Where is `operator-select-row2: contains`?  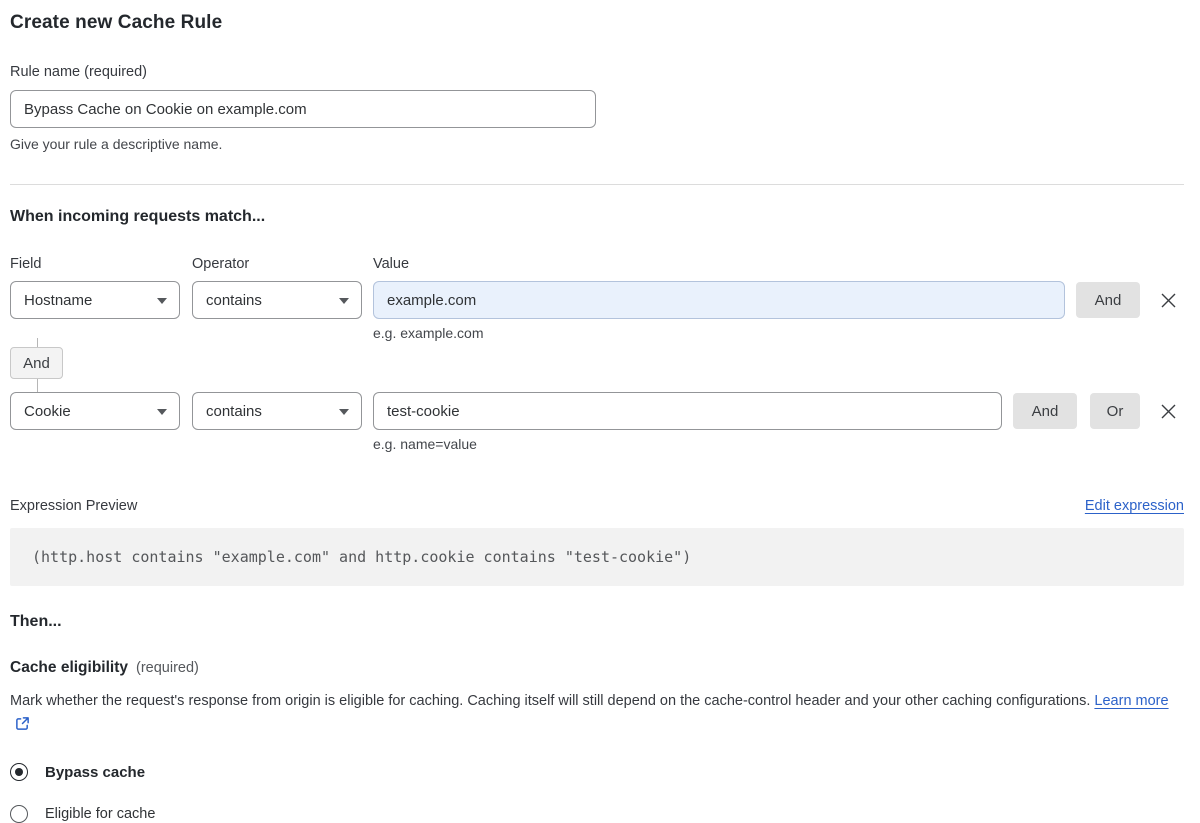 operator-select-row2: contains is located at coordinates (277, 411).